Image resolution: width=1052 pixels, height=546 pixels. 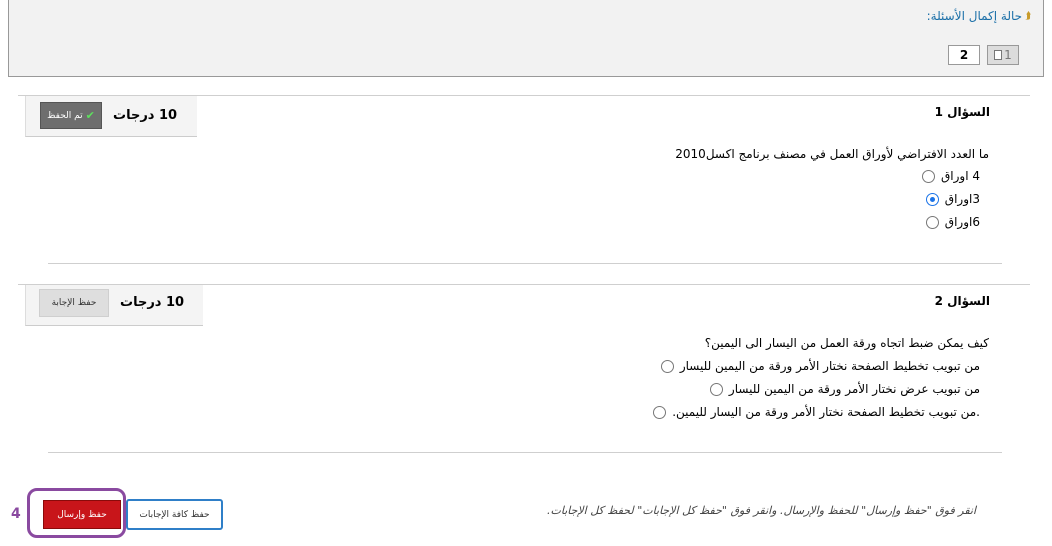 What do you see at coordinates (974, 16) in the screenshot?
I see `status-title-text: حالة إكمال الأسئلة:` at bounding box center [974, 16].